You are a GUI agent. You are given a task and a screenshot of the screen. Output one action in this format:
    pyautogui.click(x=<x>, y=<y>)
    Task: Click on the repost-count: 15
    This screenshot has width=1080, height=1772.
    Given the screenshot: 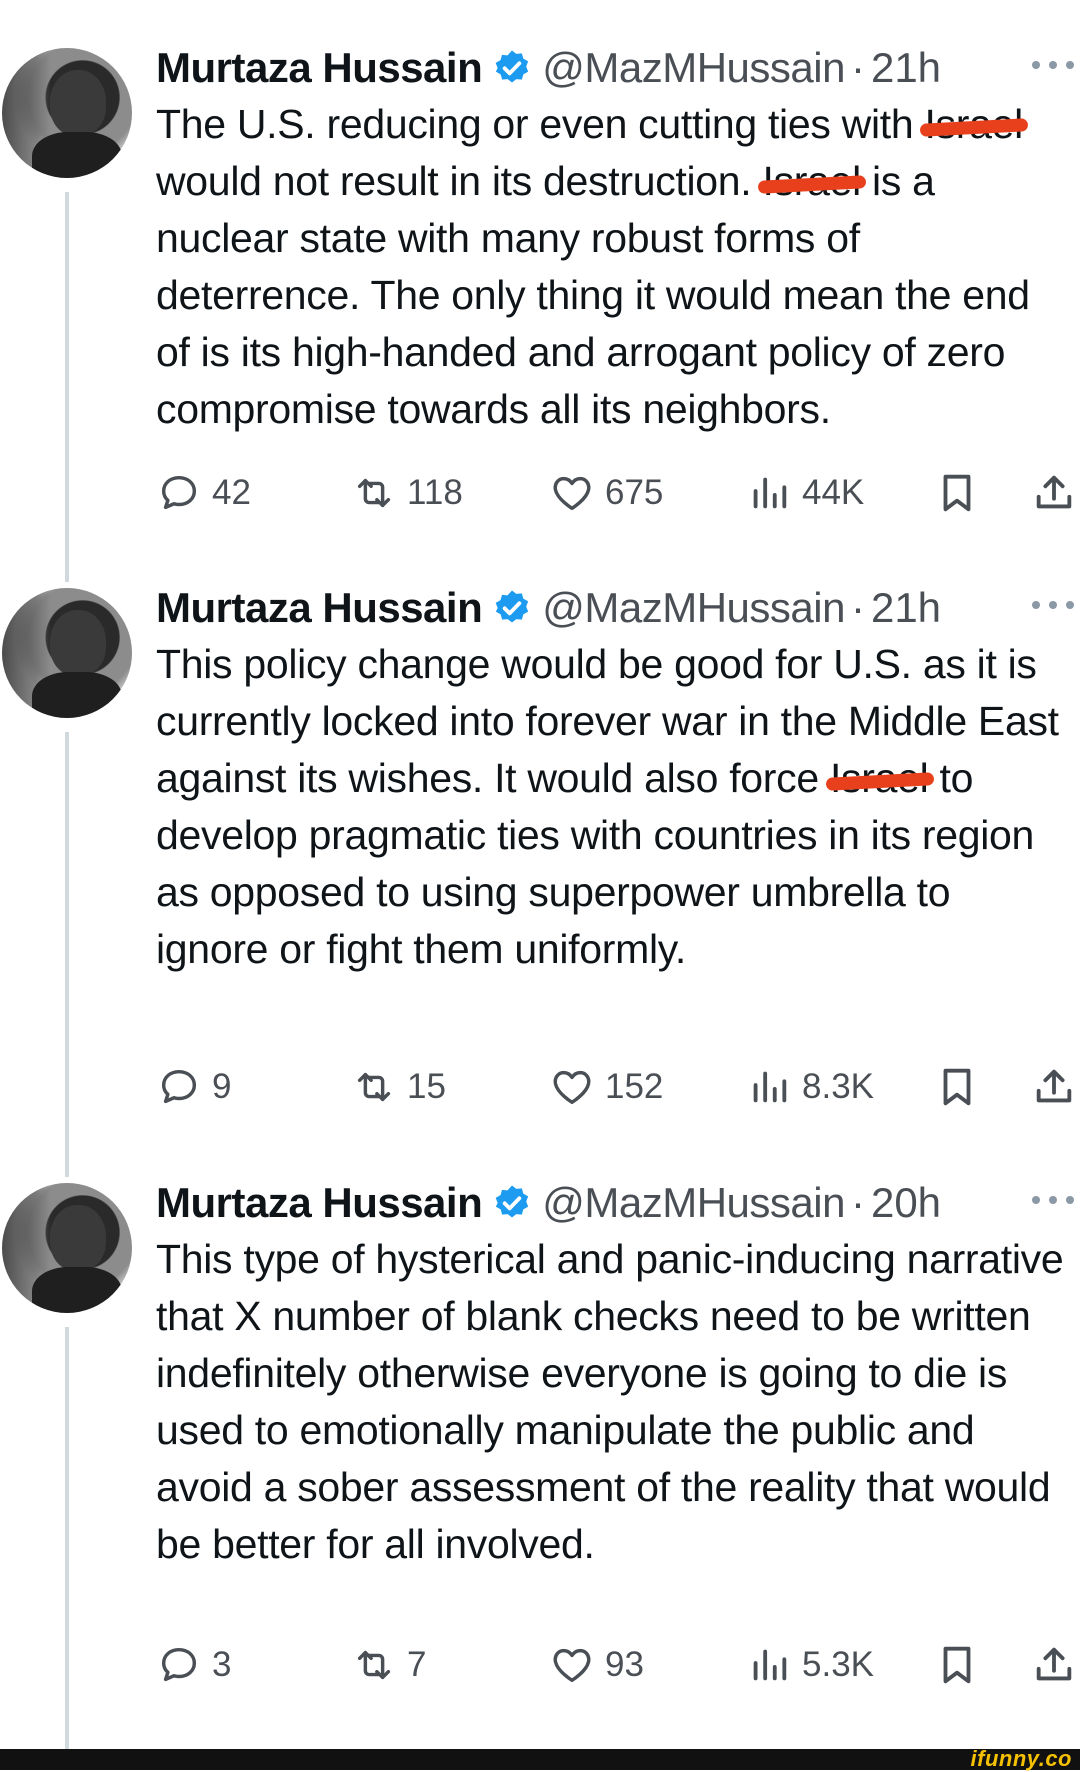 What is the action you would take?
    pyautogui.click(x=426, y=1086)
    